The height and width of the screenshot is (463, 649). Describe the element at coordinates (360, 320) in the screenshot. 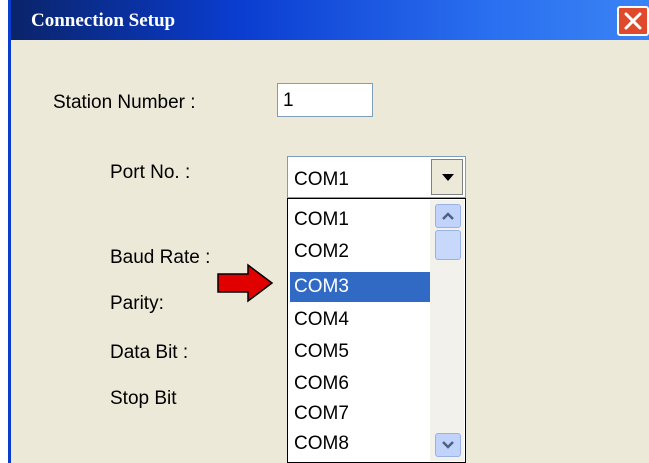

I see `list-item-com4: COM4` at that location.